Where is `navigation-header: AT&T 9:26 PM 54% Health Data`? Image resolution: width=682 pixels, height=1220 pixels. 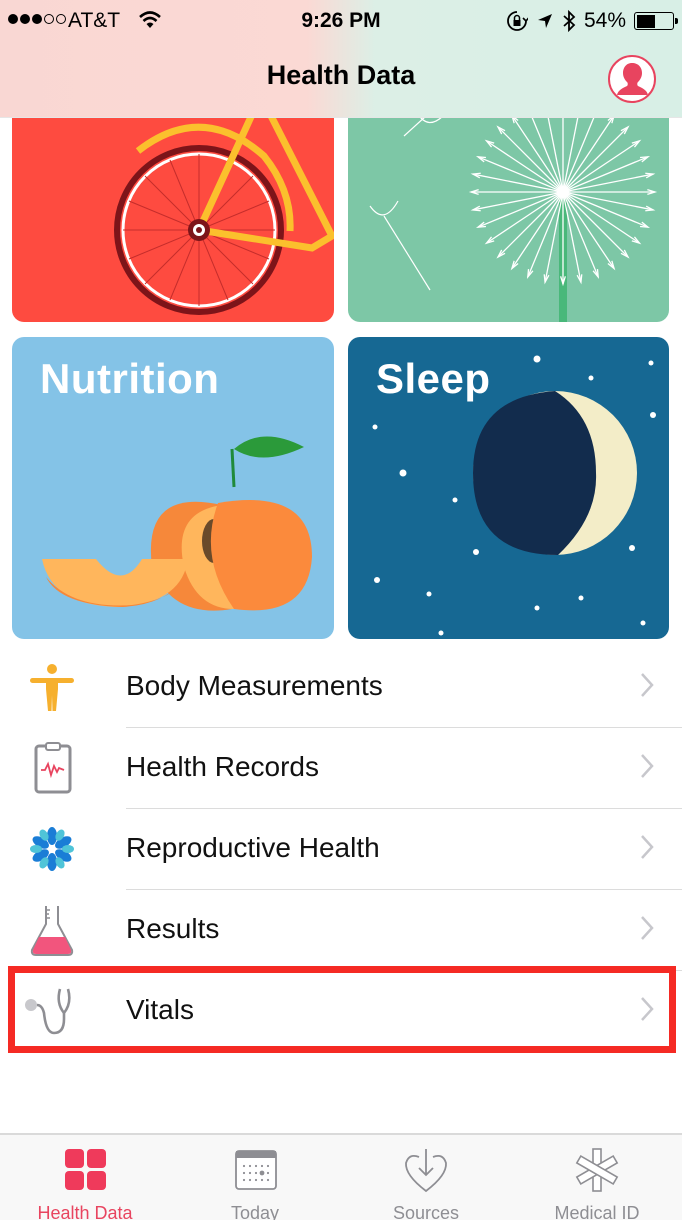
navigation-header: AT&T 9:26 PM 54% Health Data is located at coordinates (341, 59).